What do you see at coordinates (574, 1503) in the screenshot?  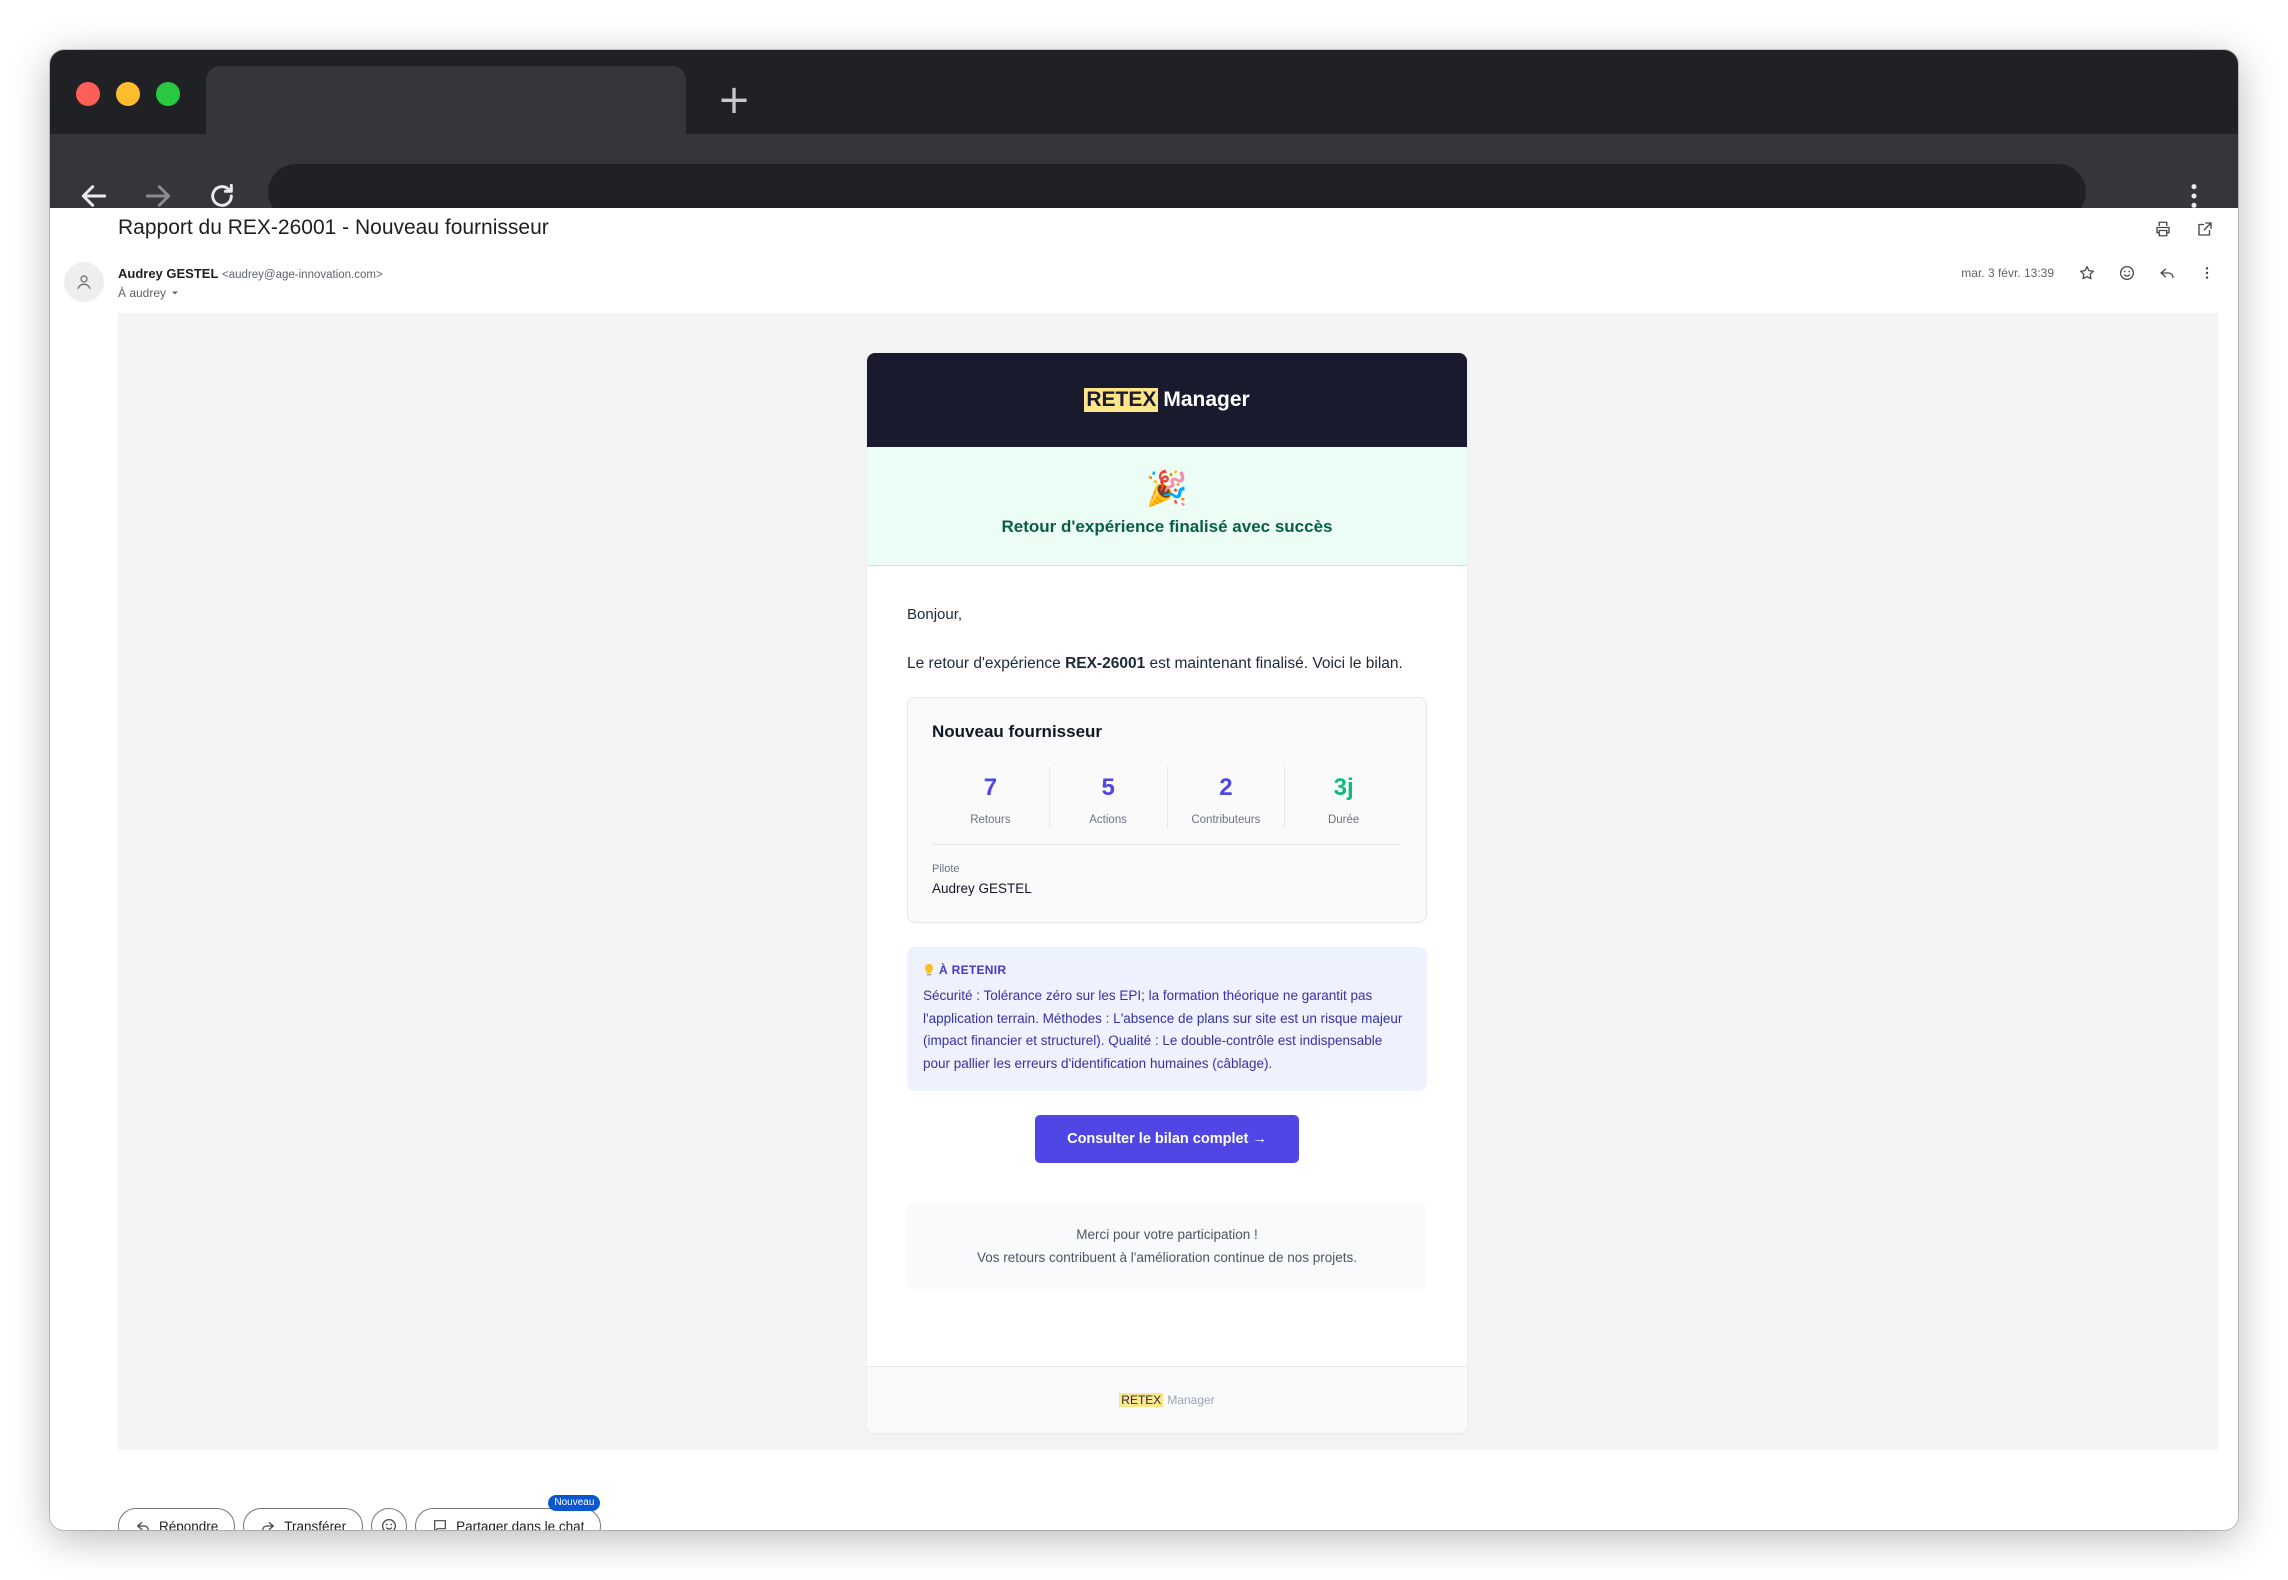 I see `new-badge: Nouveau` at bounding box center [574, 1503].